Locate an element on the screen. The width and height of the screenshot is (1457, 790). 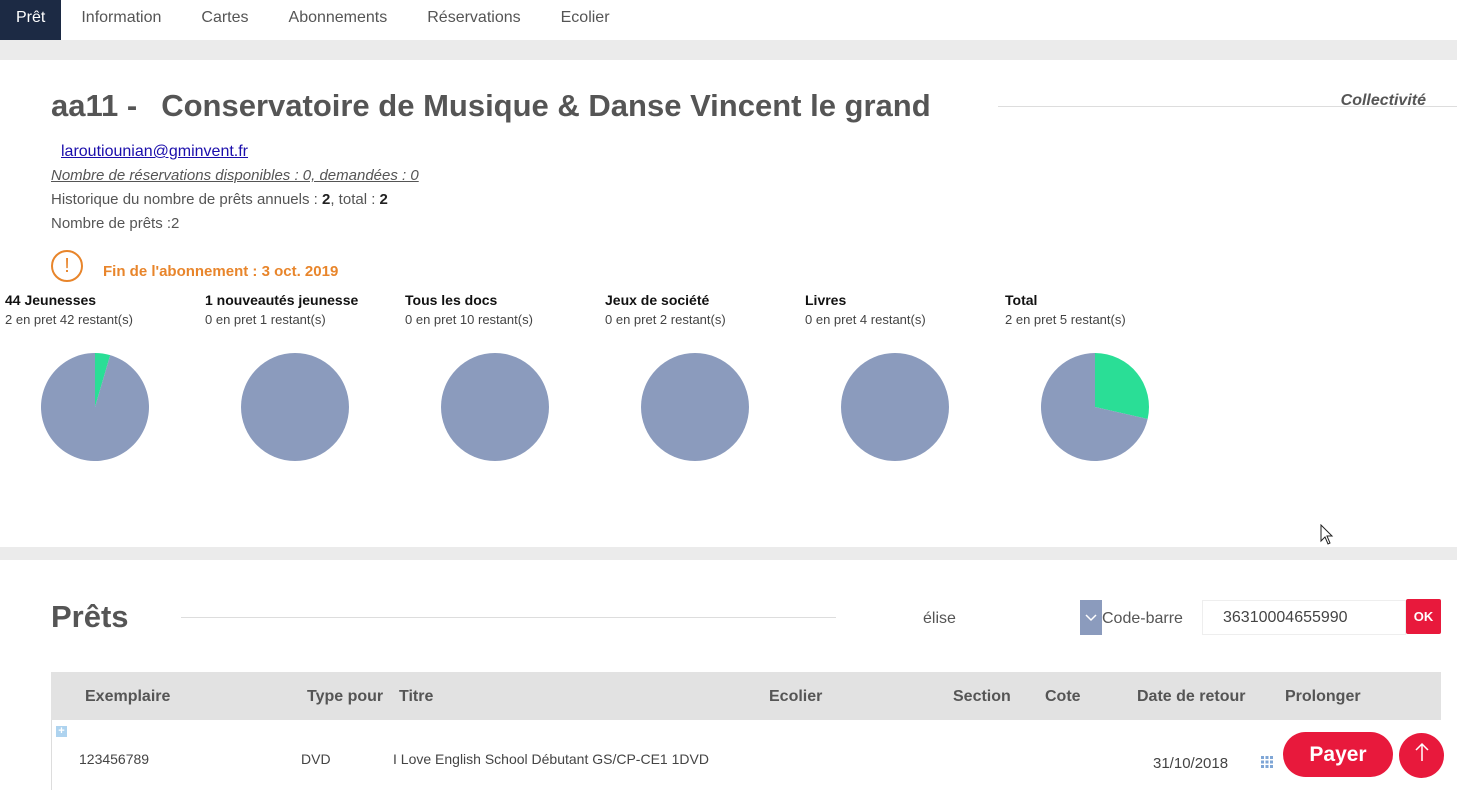
loans-count: Nombre de prêts :2 is located at coordinates (115, 223).